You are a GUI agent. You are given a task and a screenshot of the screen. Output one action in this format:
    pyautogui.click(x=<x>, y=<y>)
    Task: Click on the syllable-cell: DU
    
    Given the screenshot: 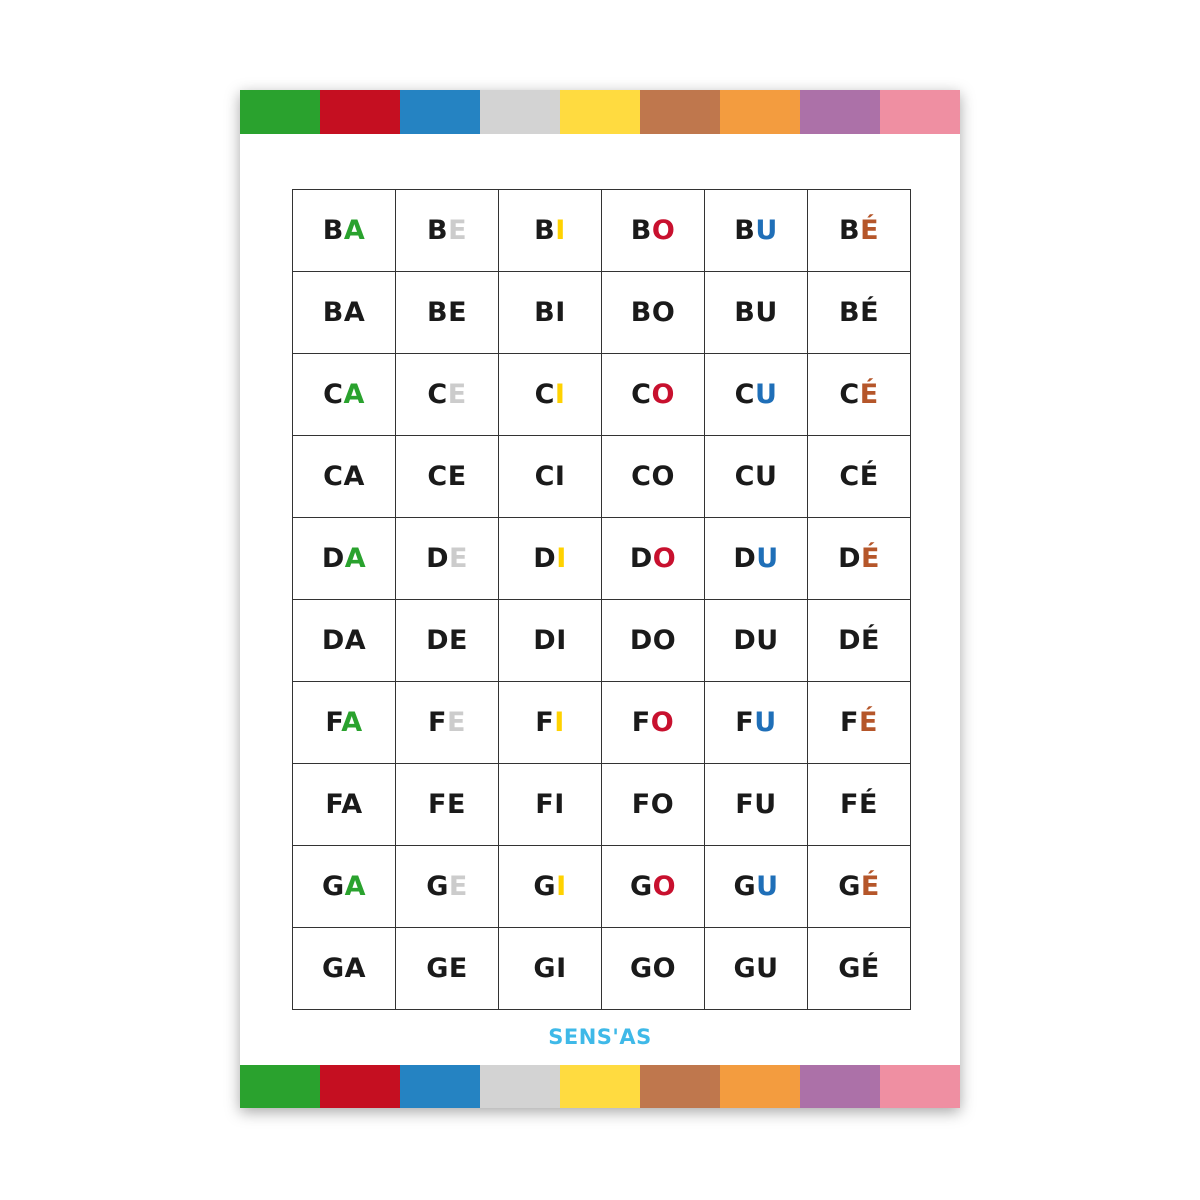 What is the action you would take?
    pyautogui.click(x=756, y=558)
    